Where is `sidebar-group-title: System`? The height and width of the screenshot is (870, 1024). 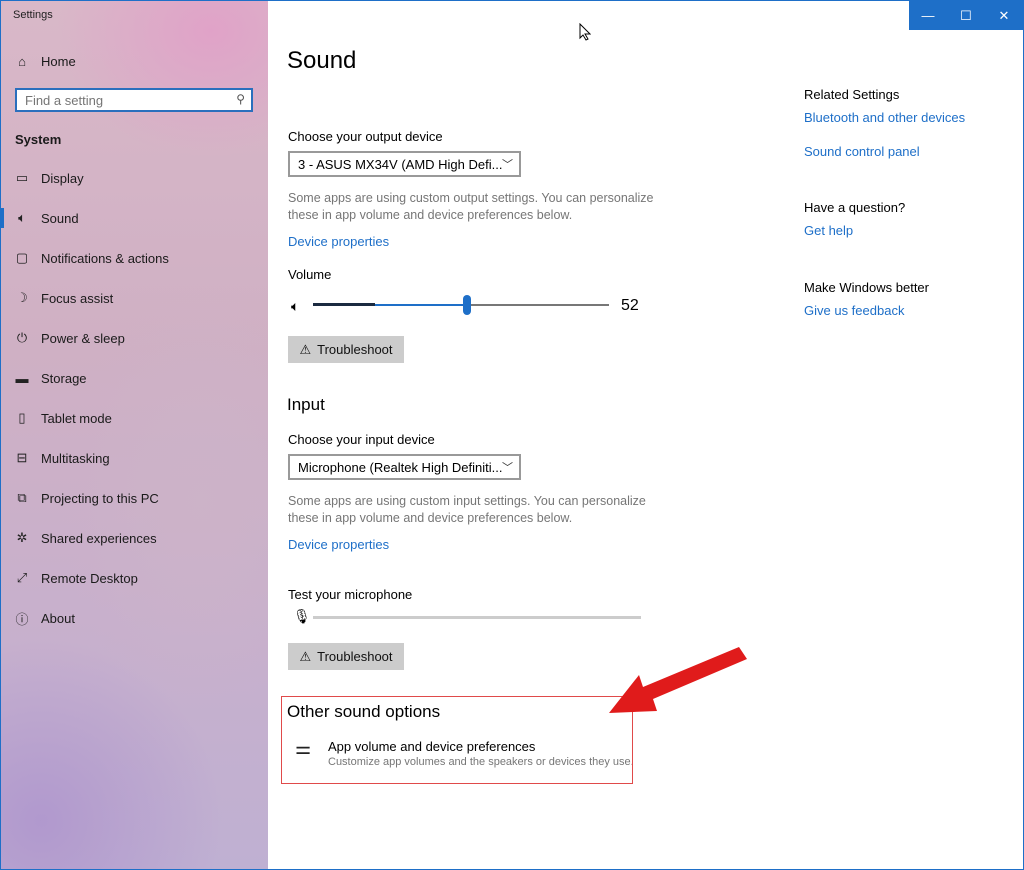
sidebar-group-title: System is located at coordinates (38, 139).